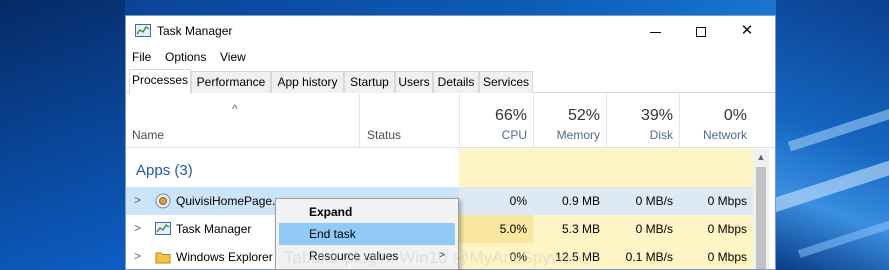 The width and height of the screenshot is (889, 270). I want to click on context-menu-expand: Expand, so click(367, 212).